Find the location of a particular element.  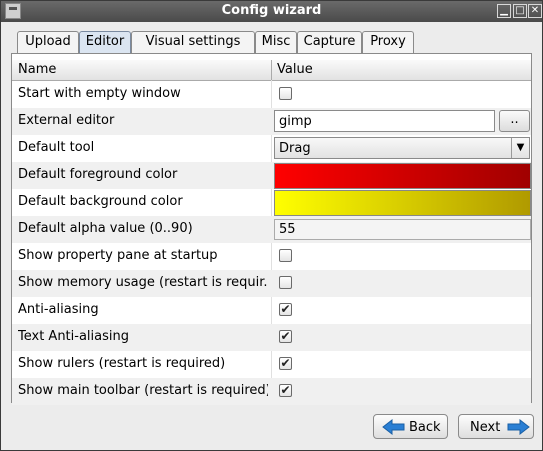

property-name: Default alpha value (0..90) is located at coordinates (105, 228).